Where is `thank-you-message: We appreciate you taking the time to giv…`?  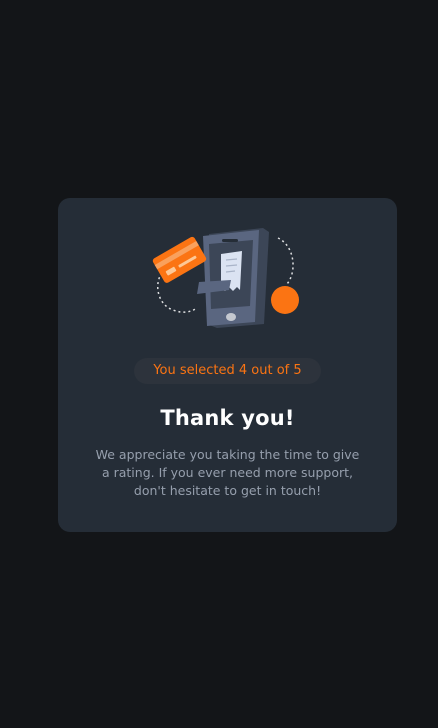
thank-you-message: We appreciate you taking the time to giv… is located at coordinates (227, 472).